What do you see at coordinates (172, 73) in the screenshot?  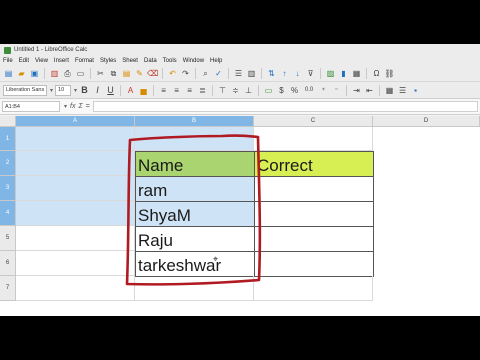 I see `undo-icon: ↶` at bounding box center [172, 73].